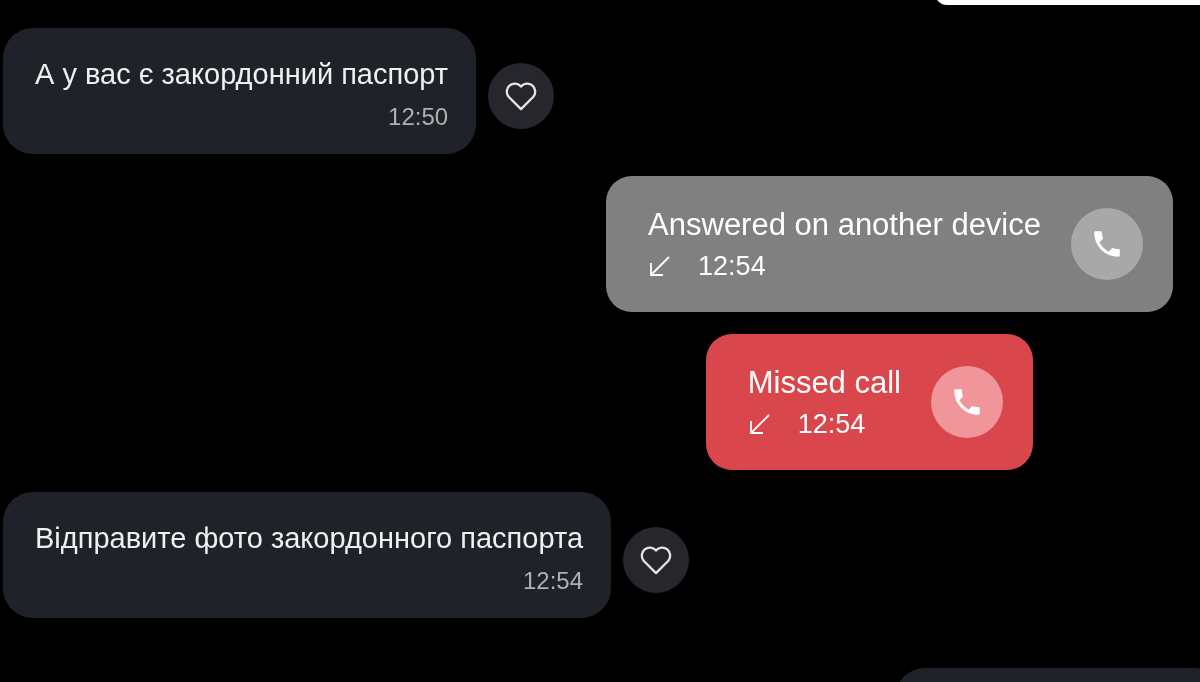 This screenshot has height=682, width=1200. I want to click on message-text: Відправите фото закордонного паспорта, so click(309, 538).